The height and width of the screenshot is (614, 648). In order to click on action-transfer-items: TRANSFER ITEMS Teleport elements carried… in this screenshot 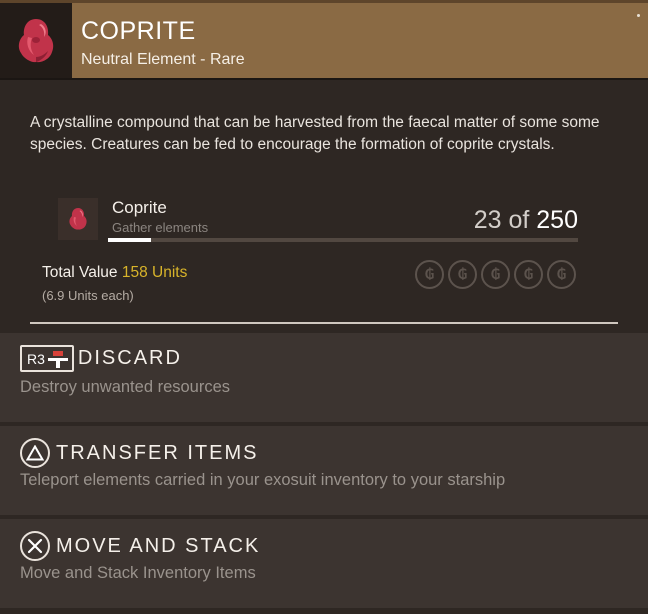, I will do `click(324, 470)`.